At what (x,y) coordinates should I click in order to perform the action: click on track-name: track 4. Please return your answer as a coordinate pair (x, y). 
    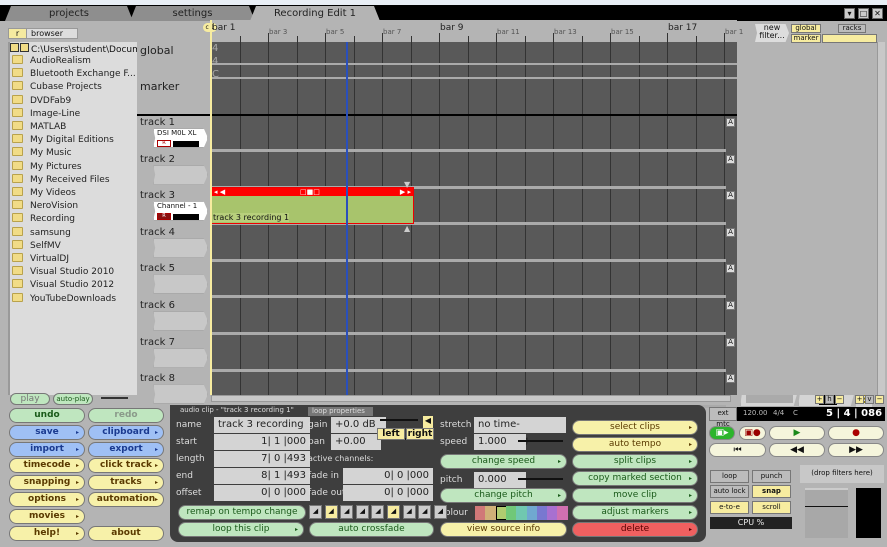
    Looking at the image, I should click on (157, 232).